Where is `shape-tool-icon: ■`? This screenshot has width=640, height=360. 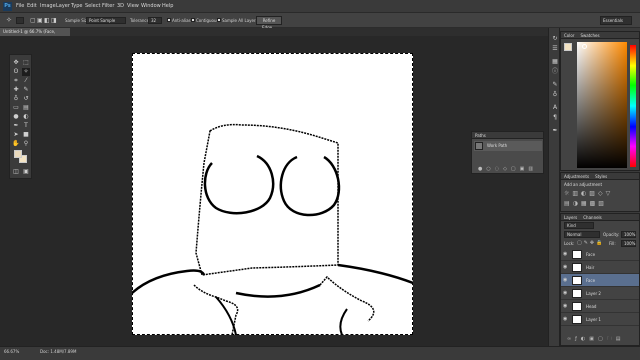 shape-tool-icon: ■ is located at coordinates (26, 135).